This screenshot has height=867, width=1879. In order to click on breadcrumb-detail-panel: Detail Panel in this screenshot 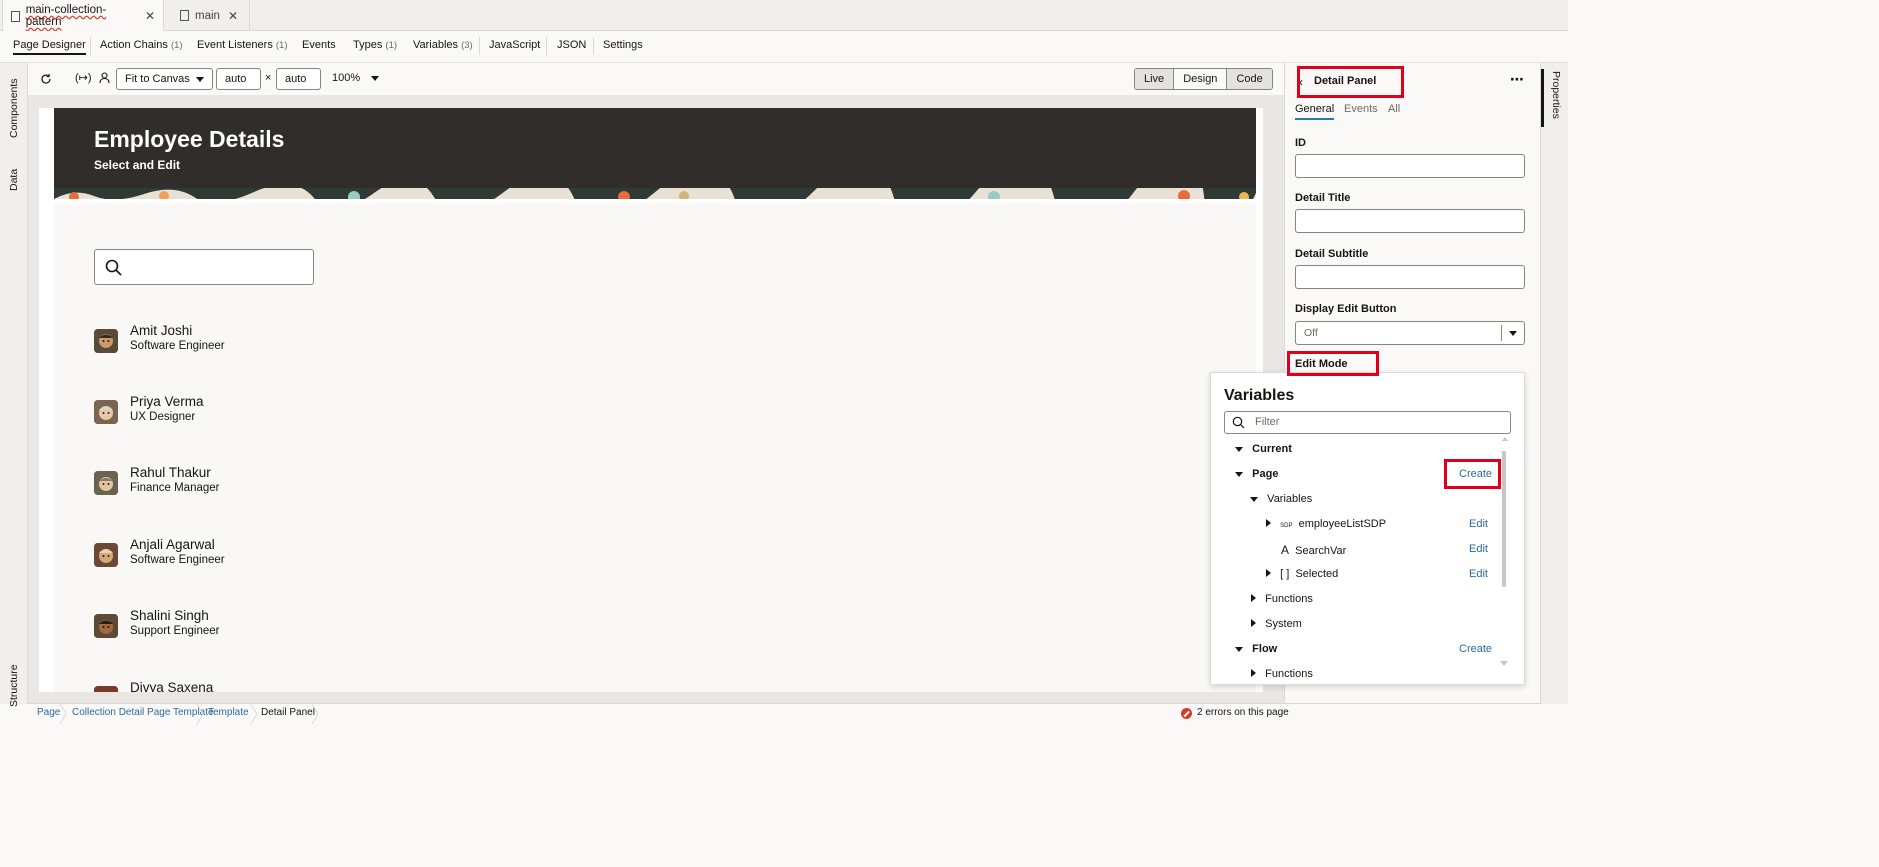, I will do `click(288, 712)`.